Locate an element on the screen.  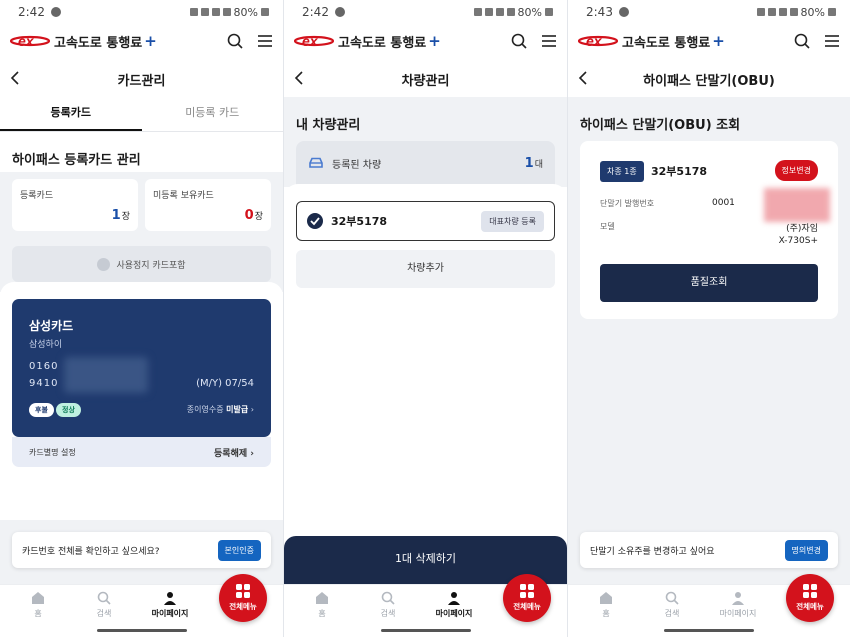
obu-vehicle-plate: 32부5178 is located at coordinates (679, 171).